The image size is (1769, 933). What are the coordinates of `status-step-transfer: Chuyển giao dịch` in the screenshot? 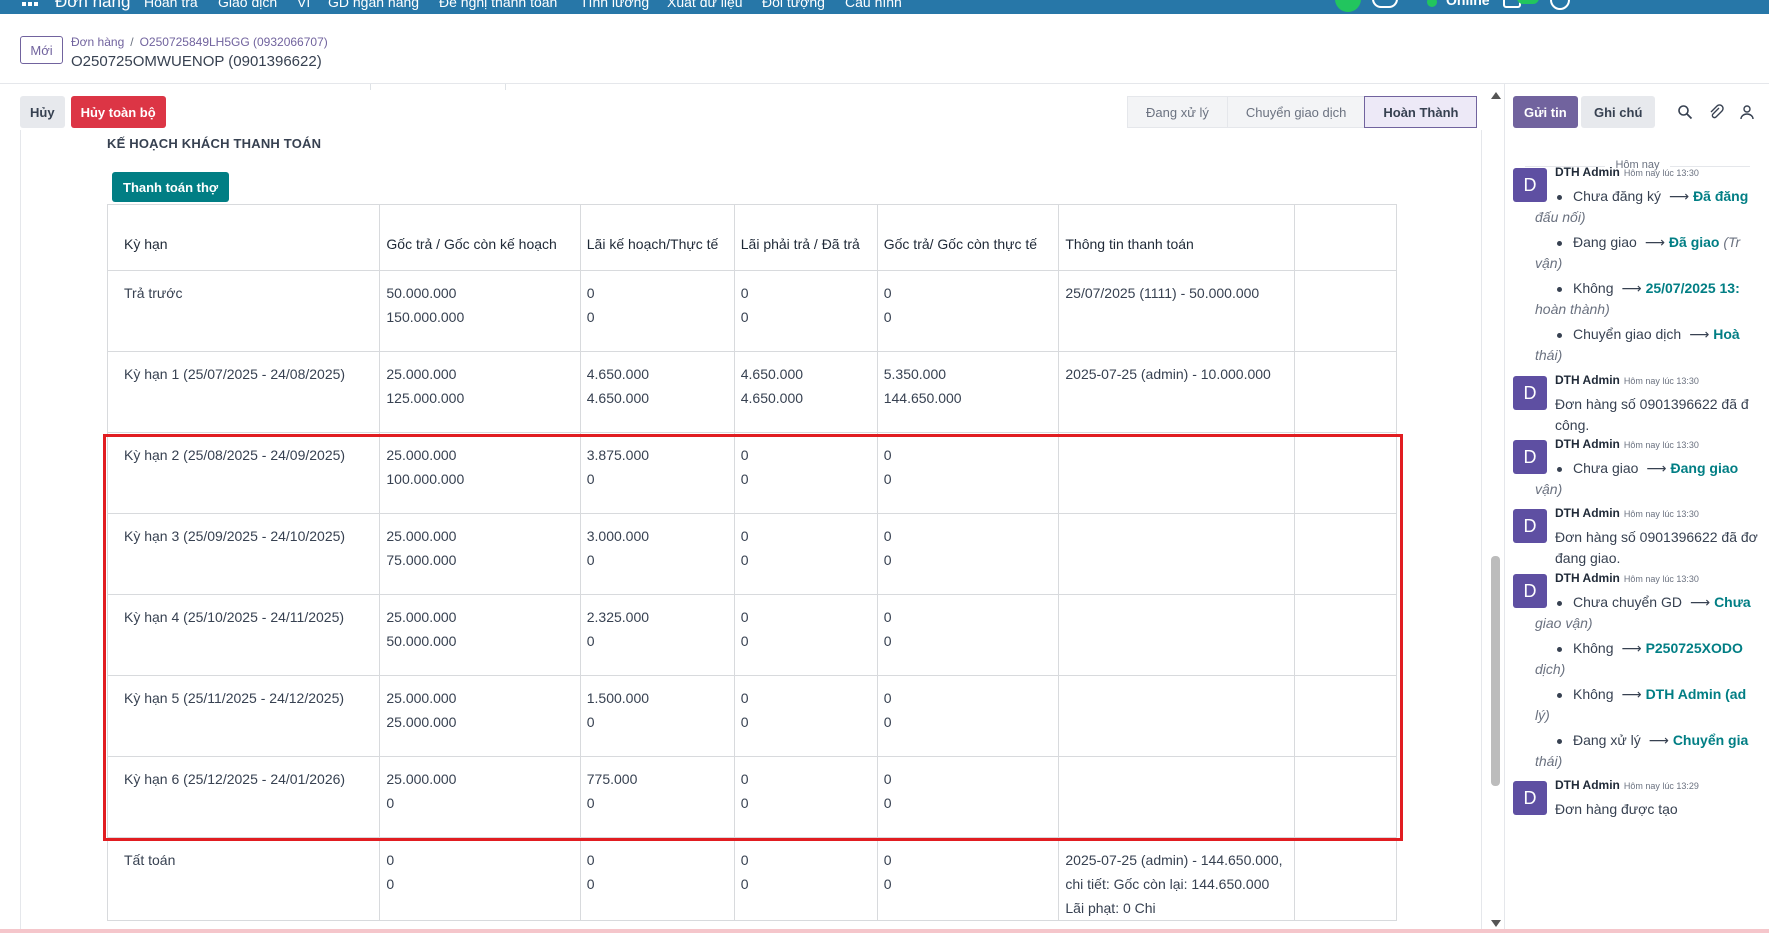 It's located at (1295, 112).